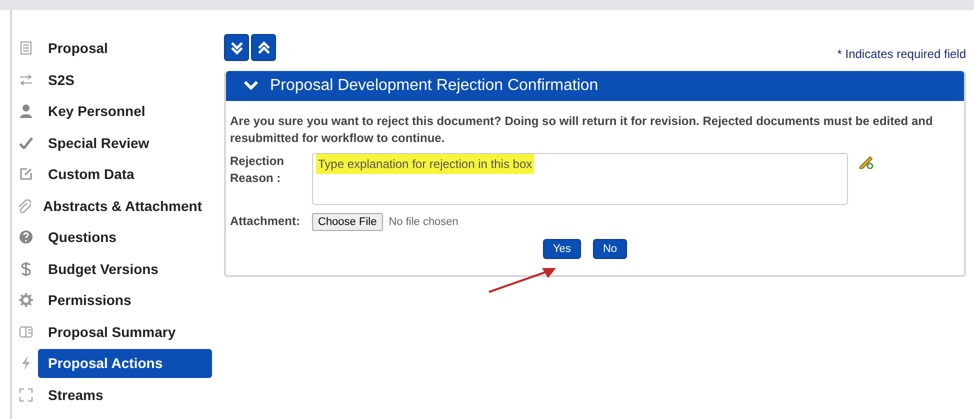 The width and height of the screenshot is (974, 419). I want to click on edit-icon, so click(26, 174).